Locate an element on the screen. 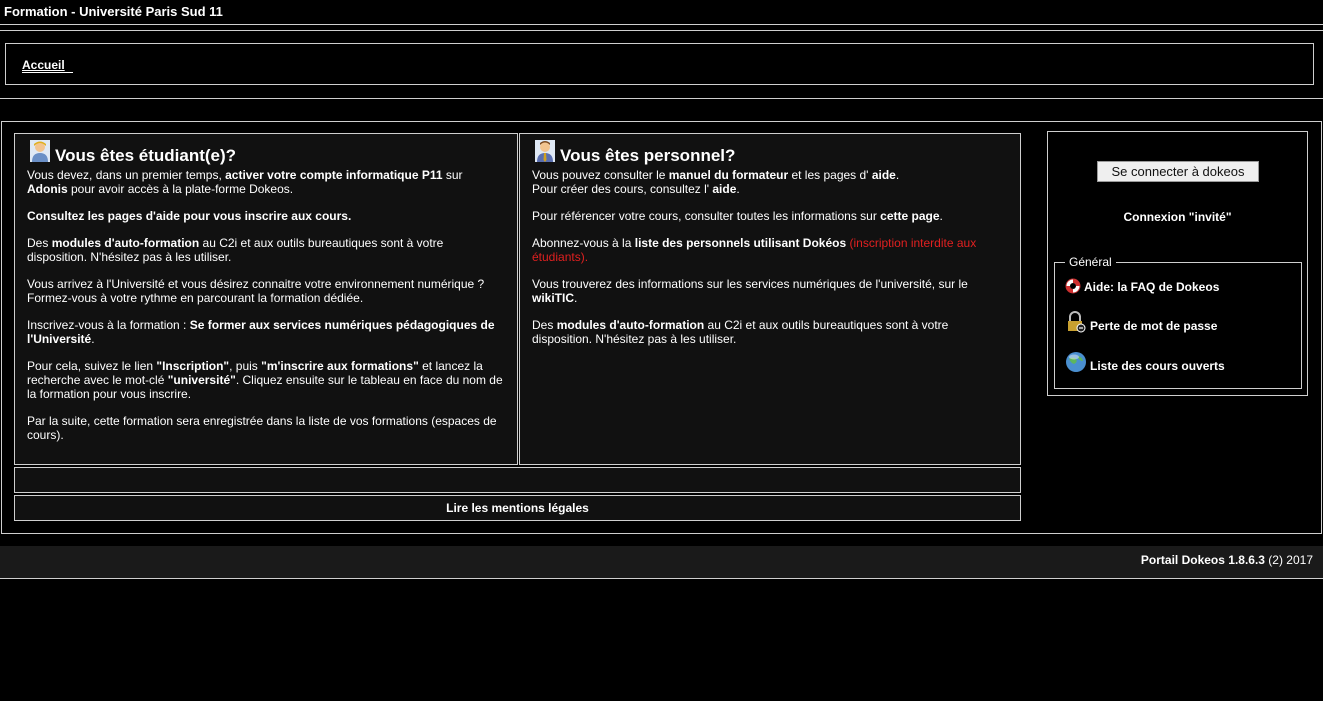 Image resolution: width=1323 pixels, height=701 pixels. general-section-legend: Général is located at coordinates (1090, 262).